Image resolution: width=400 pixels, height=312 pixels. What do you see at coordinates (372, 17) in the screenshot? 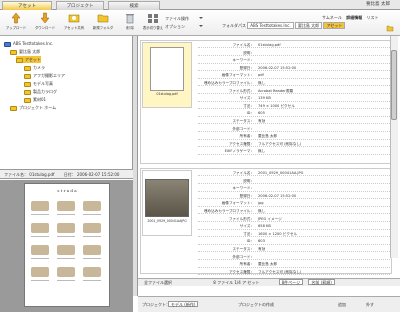
I see `view-tab-list: リスト` at bounding box center [372, 17].